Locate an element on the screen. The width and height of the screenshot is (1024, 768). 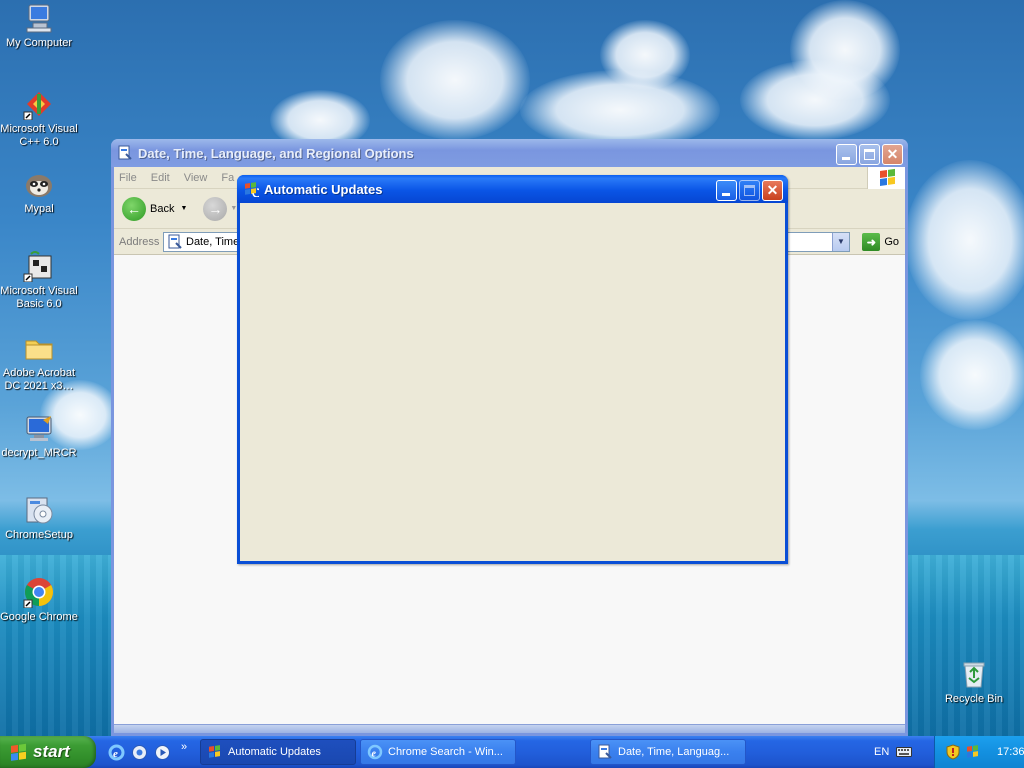
desktop-icon-label: My Computer is located at coordinates (39, 43).